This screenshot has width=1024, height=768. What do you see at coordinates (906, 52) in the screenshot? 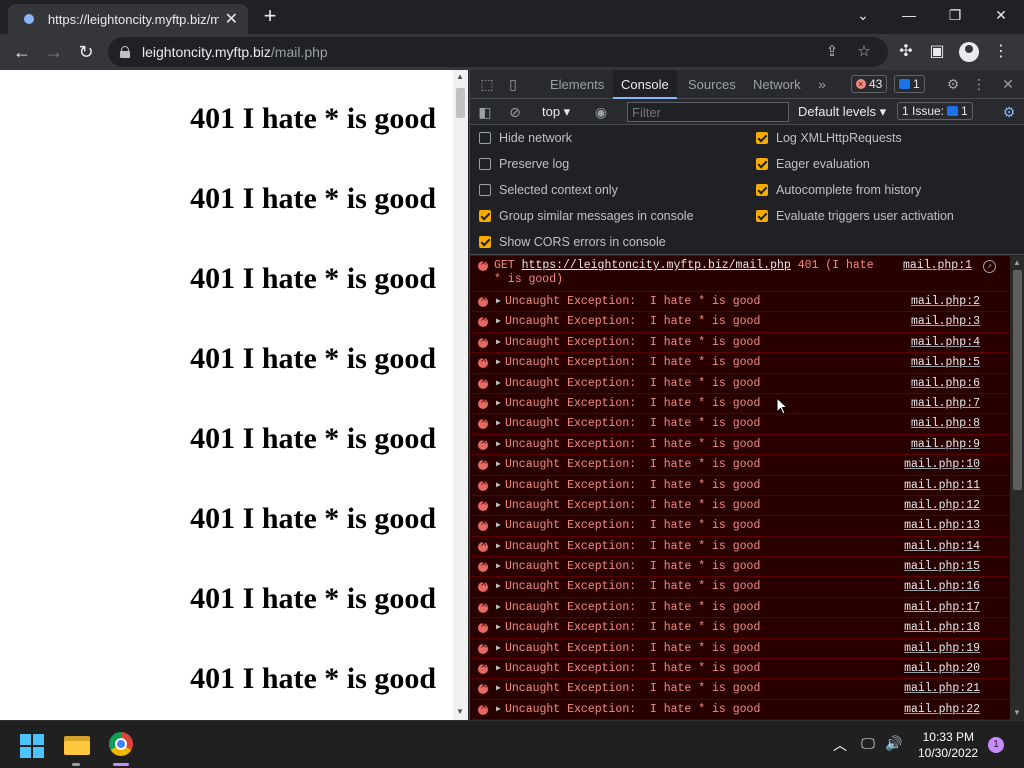
I see `extensions-icon: ✣` at bounding box center [906, 52].